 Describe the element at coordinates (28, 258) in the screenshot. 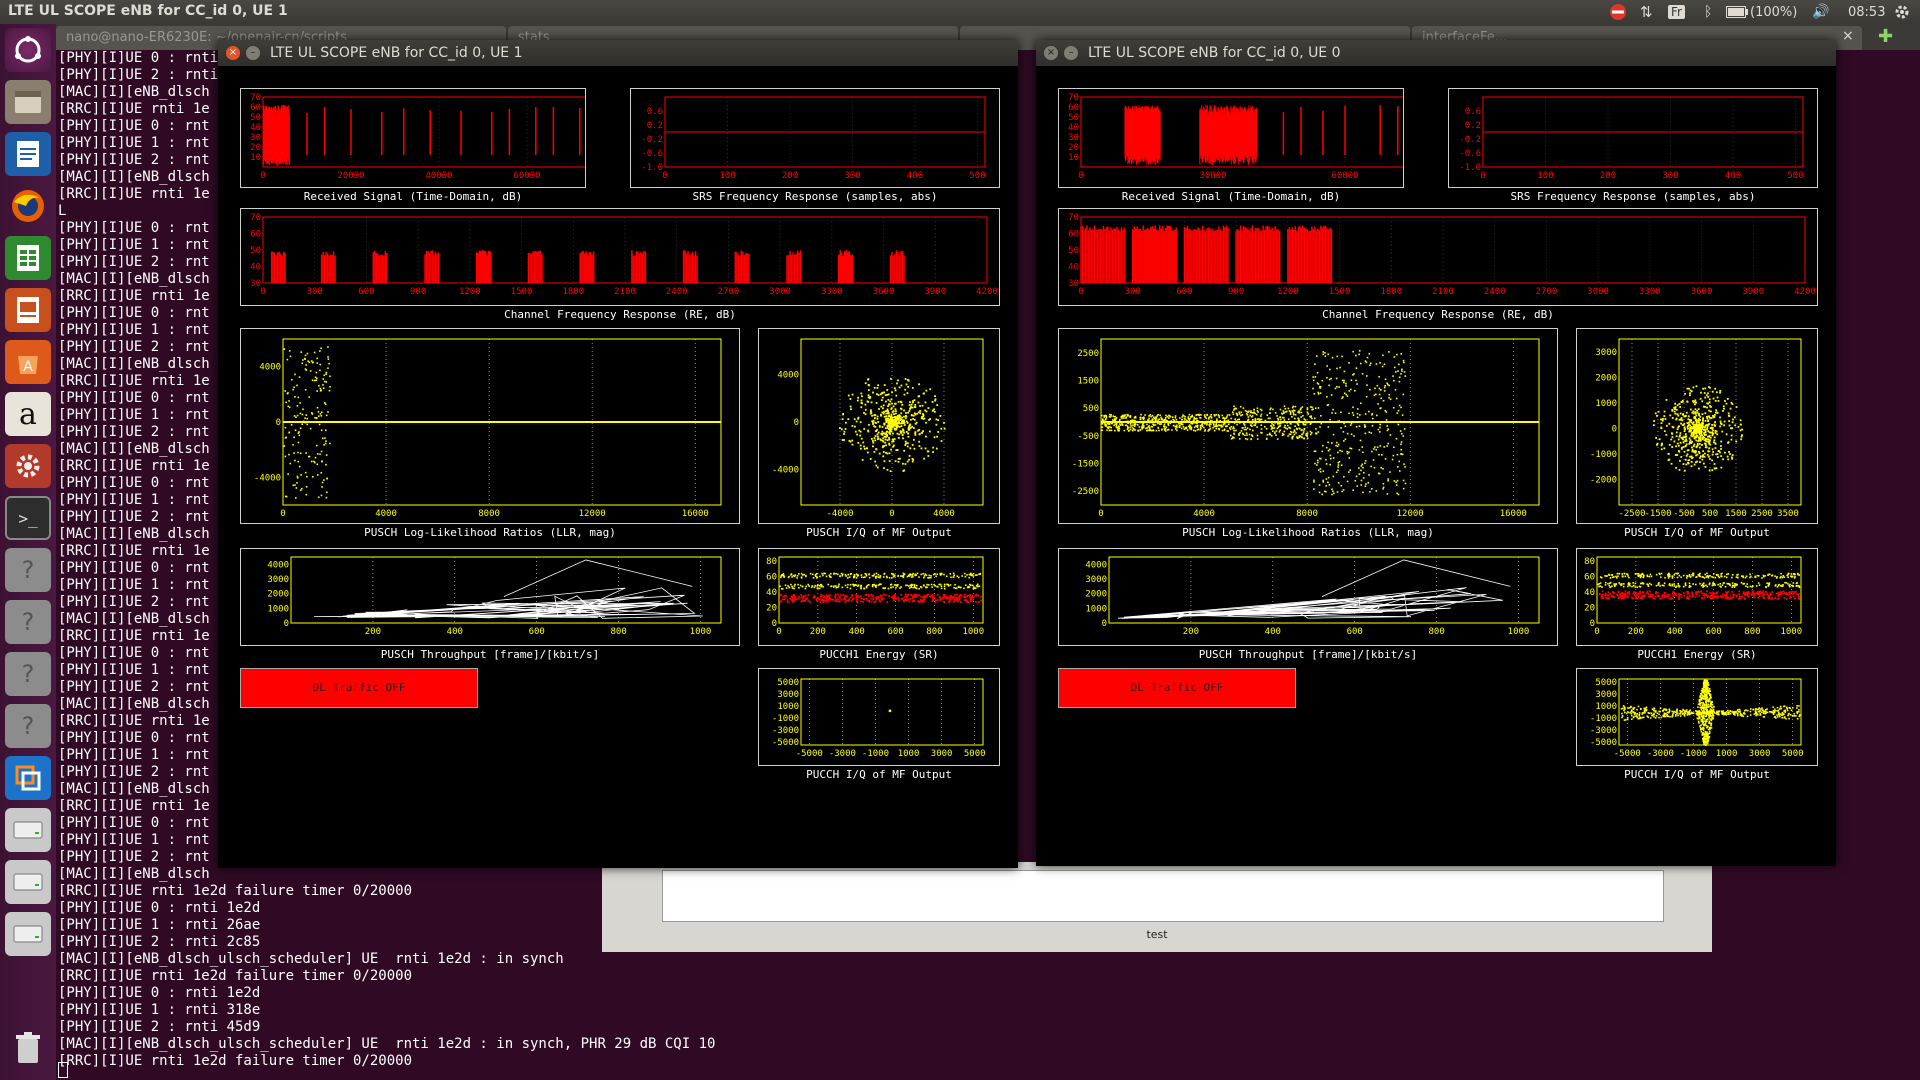

I see `libreoffice-calc-icon` at that location.